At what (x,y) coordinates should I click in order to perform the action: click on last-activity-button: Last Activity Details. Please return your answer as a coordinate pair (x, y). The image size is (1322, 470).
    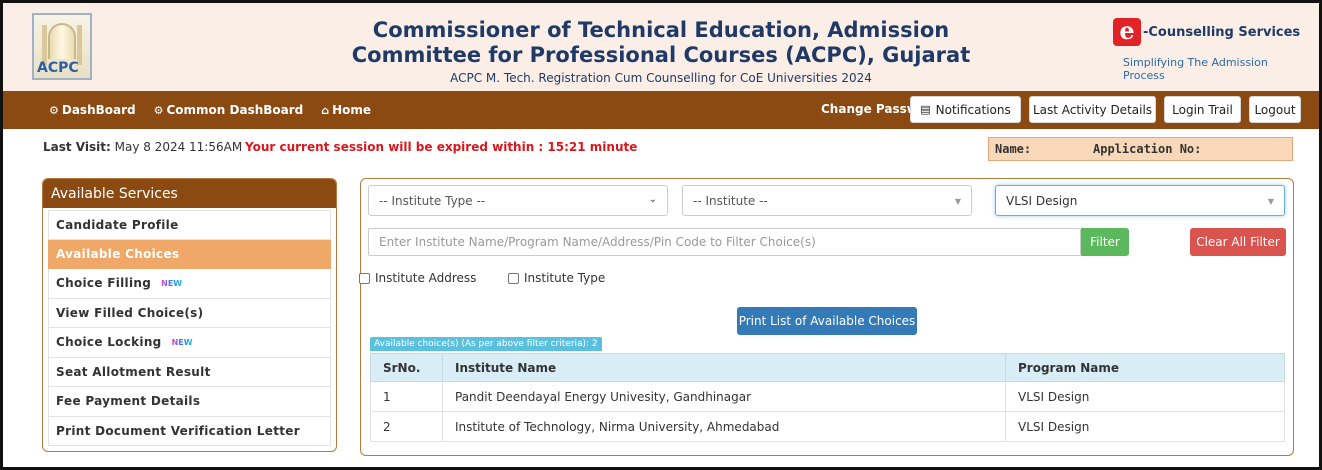
    Looking at the image, I should click on (1092, 109).